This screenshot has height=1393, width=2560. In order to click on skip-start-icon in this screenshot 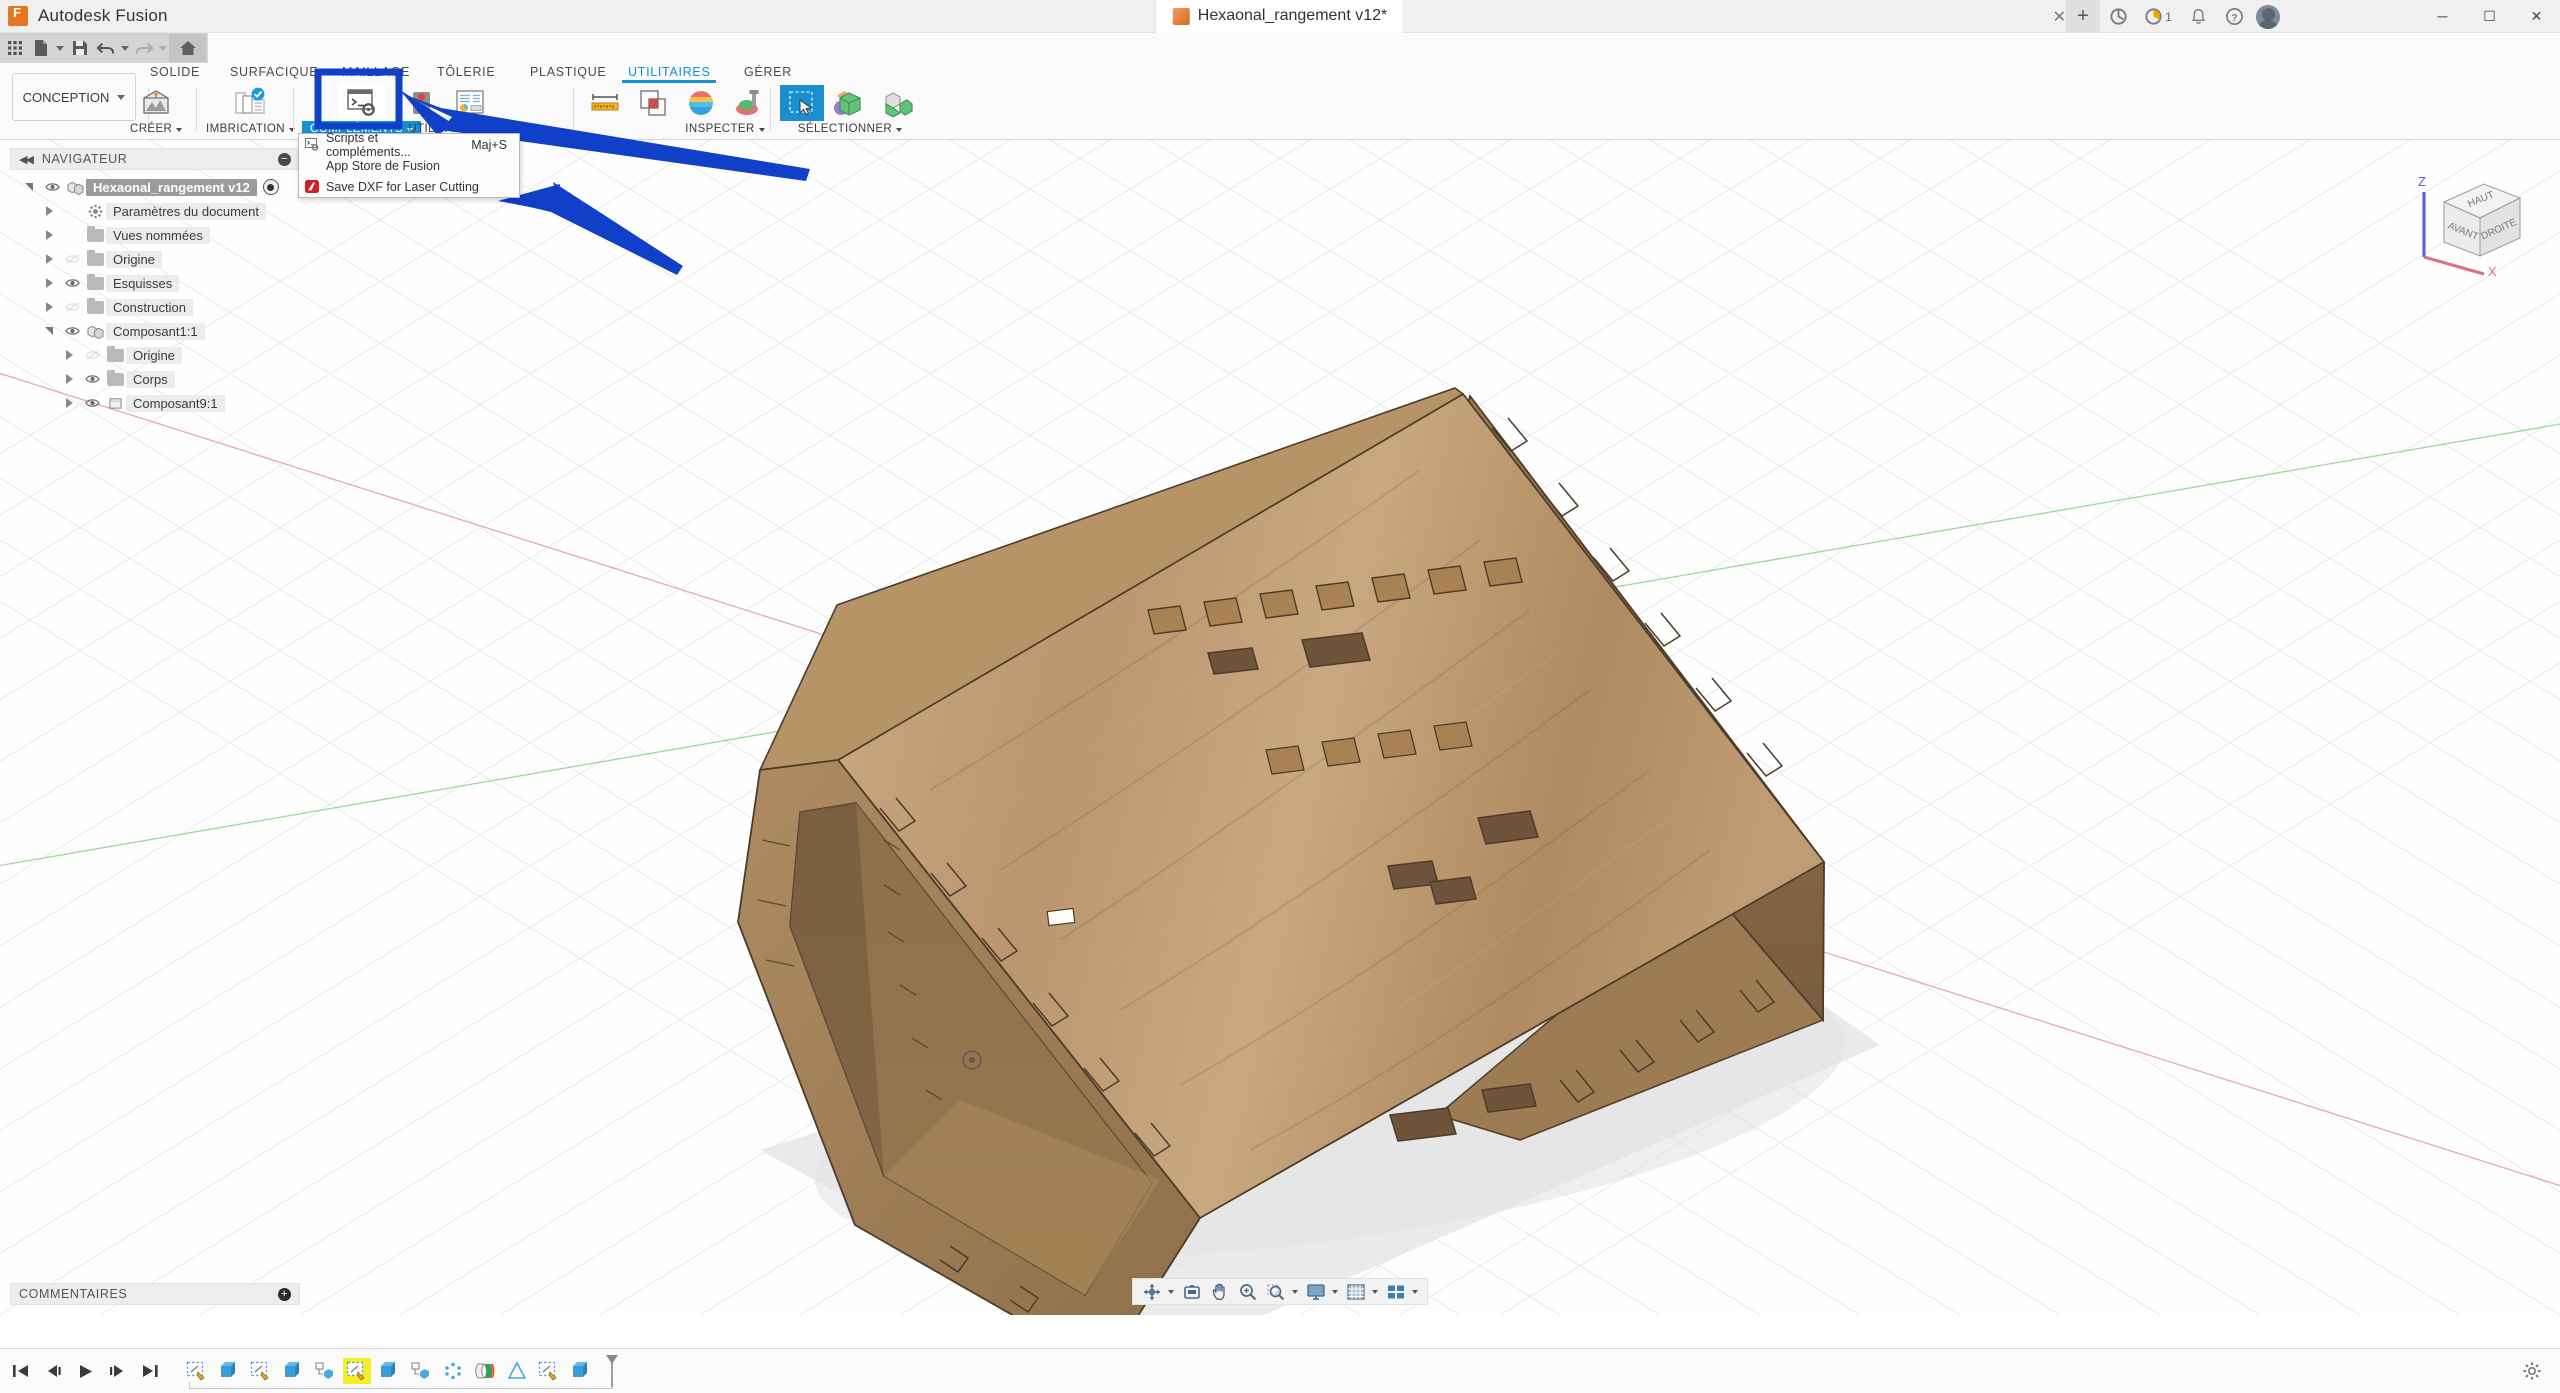, I will do `click(21, 1371)`.